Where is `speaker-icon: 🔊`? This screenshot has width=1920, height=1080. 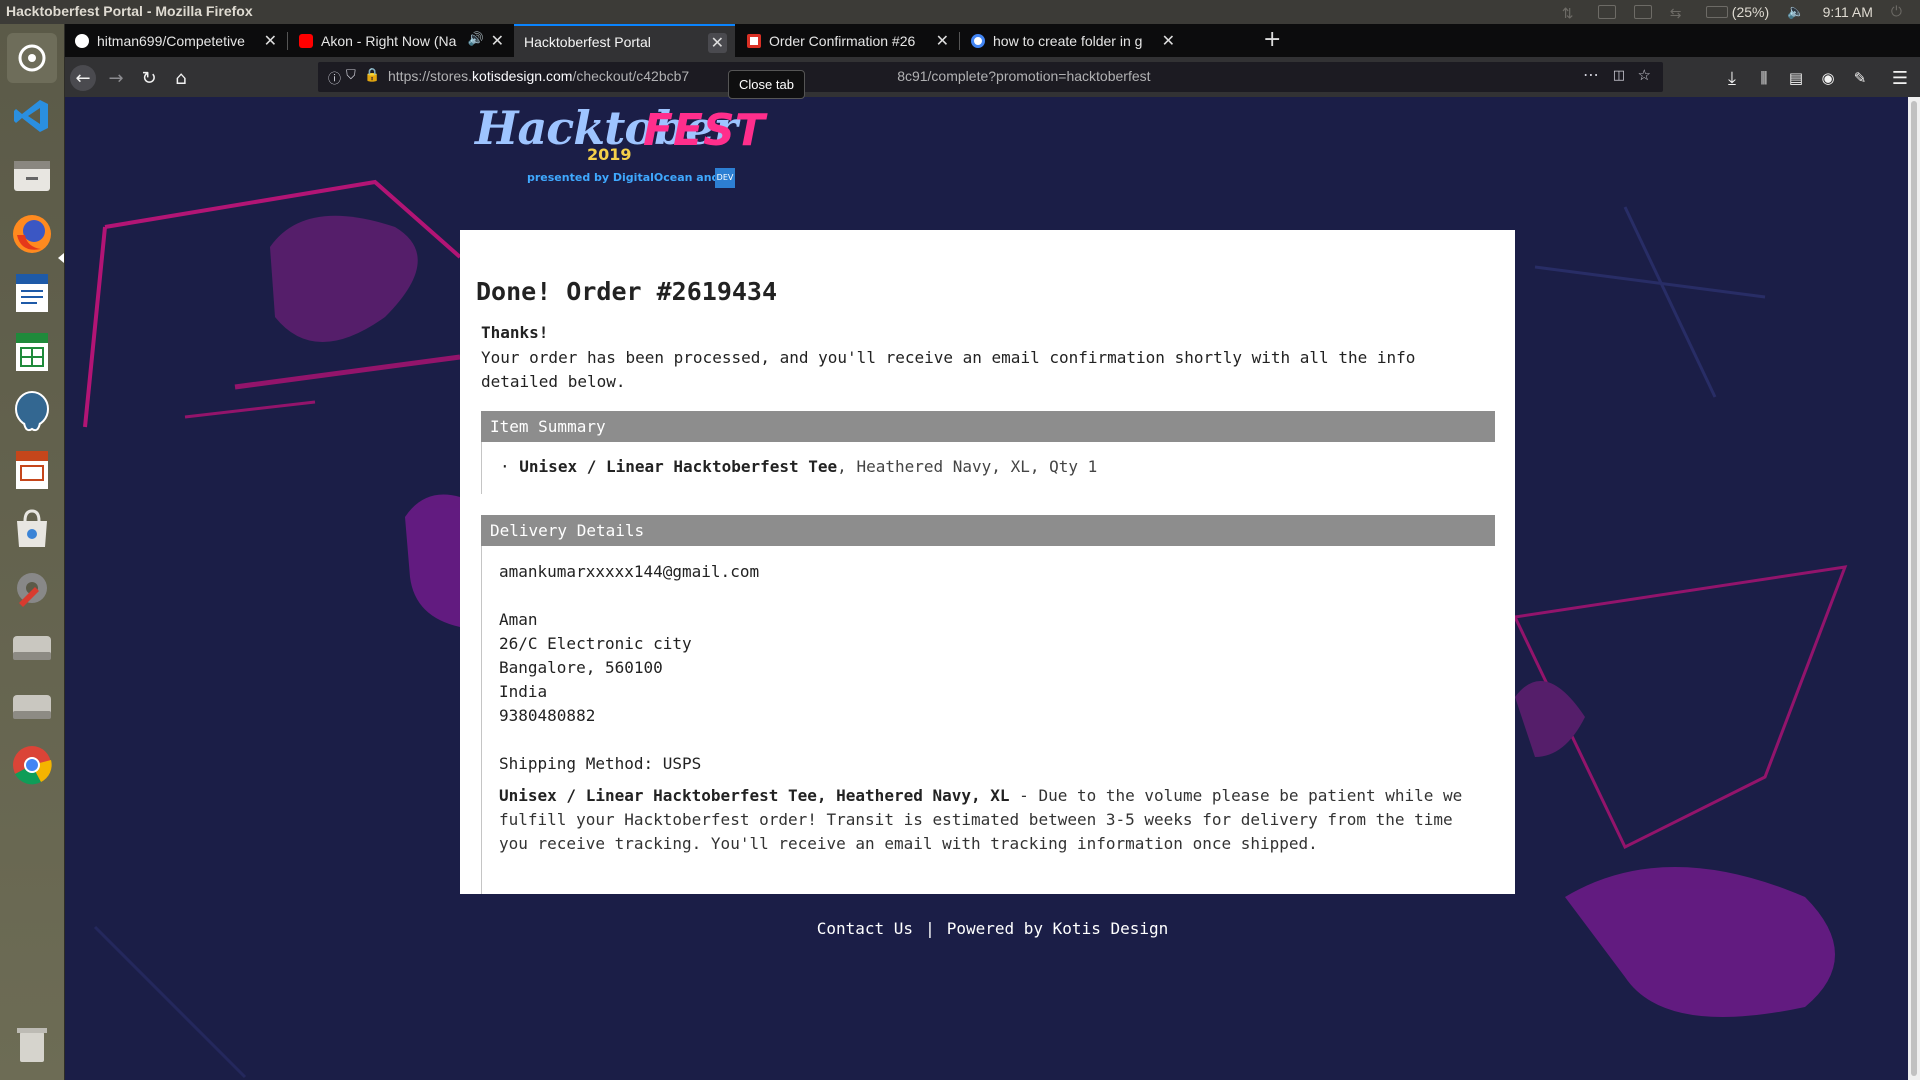
speaker-icon: 🔊 is located at coordinates (476, 39).